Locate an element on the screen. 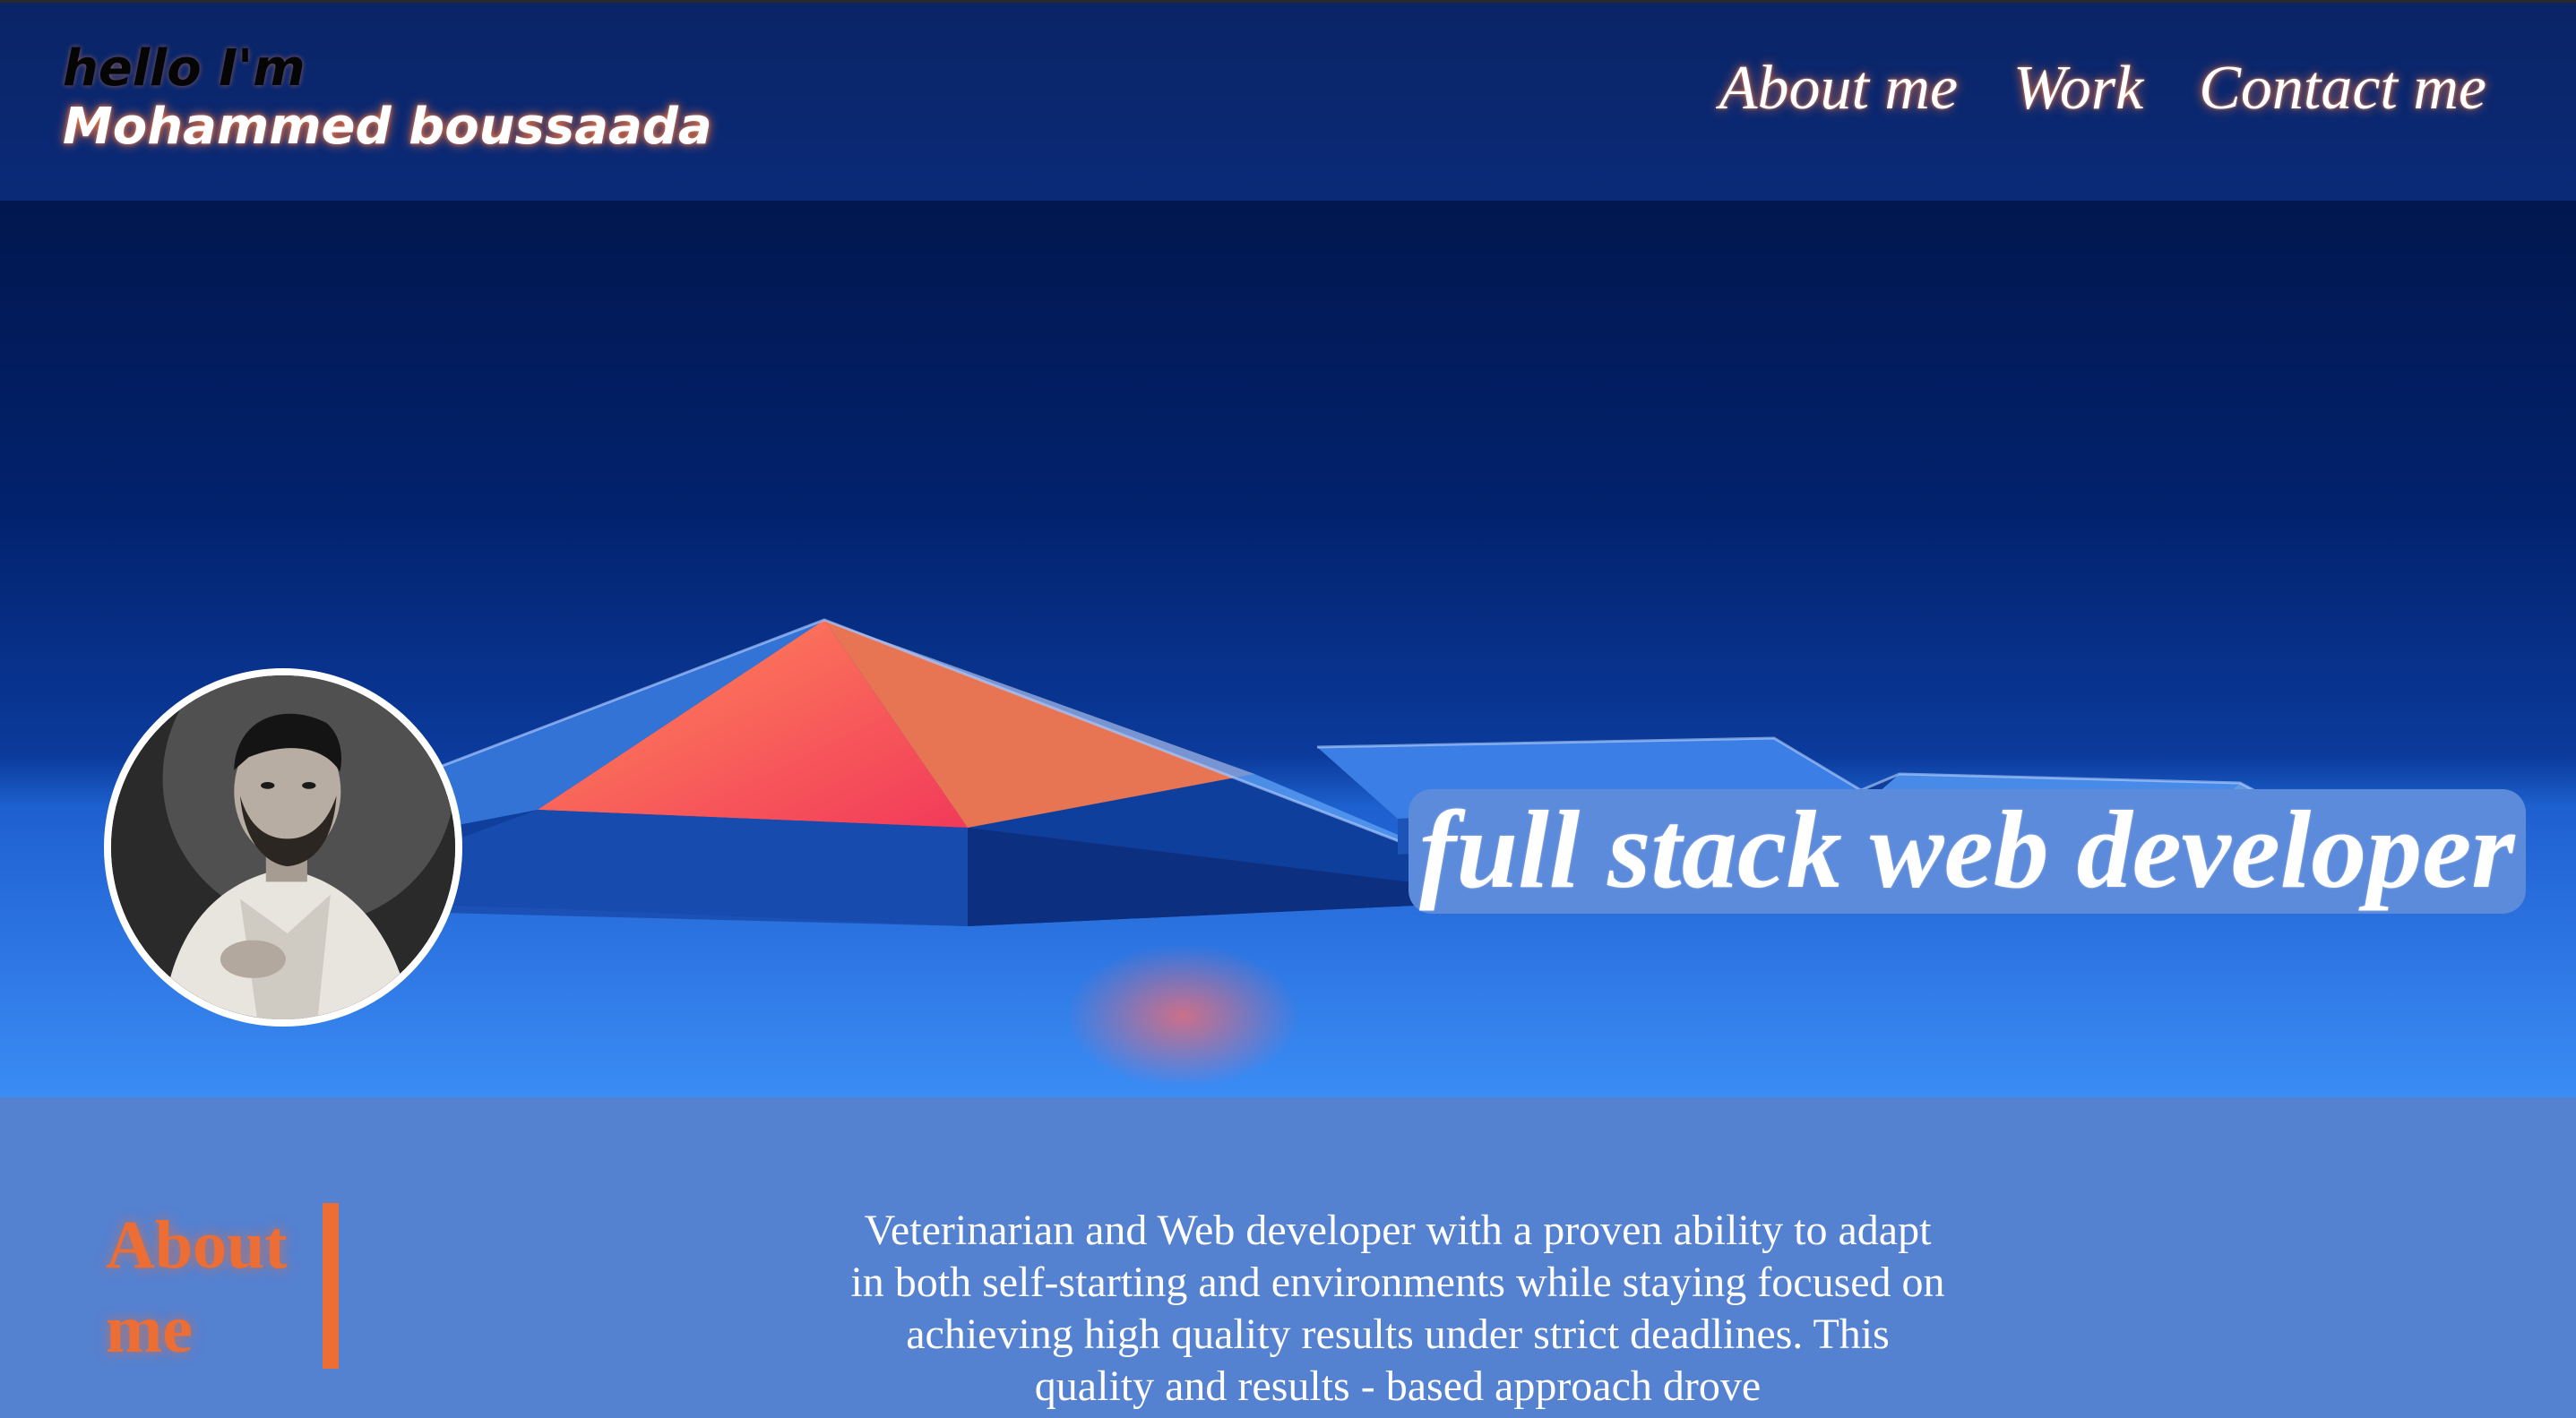  hero-headline: full stack web developer is located at coordinates (1967, 851).